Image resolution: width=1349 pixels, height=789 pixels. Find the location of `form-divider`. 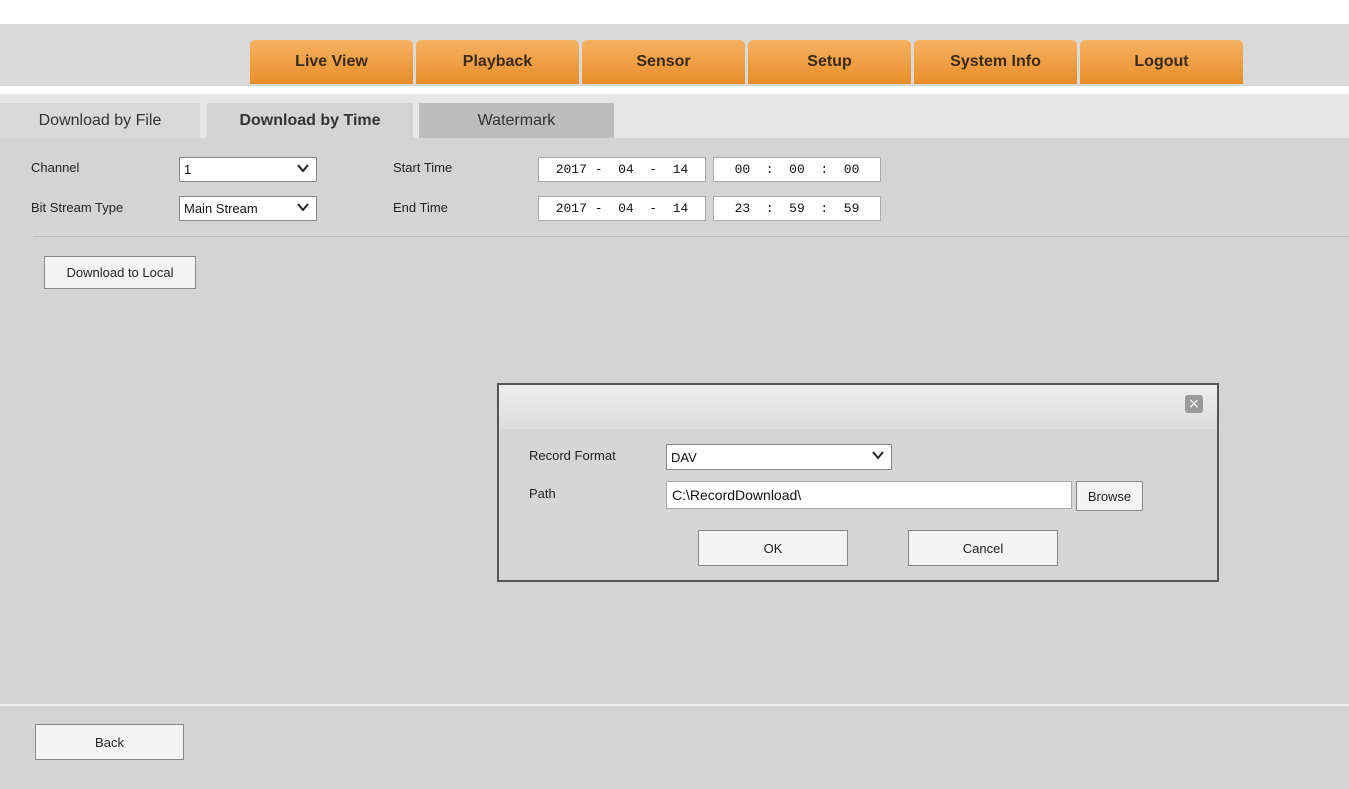

form-divider is located at coordinates (691, 236).